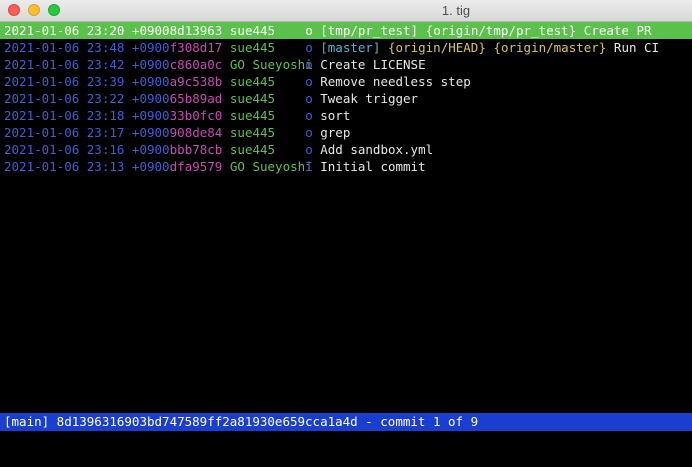 The image size is (692, 467). What do you see at coordinates (395, 81) in the screenshot?
I see `commit-message: Remove needless step` at bounding box center [395, 81].